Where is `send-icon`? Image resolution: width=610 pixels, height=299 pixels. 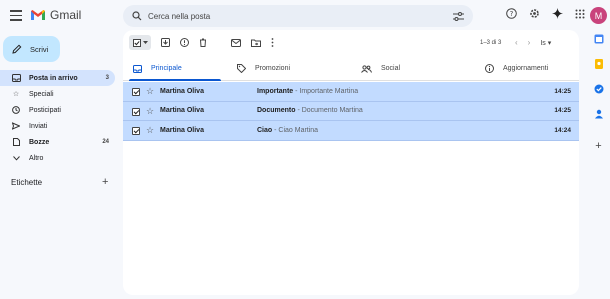
send-icon is located at coordinates (16, 126).